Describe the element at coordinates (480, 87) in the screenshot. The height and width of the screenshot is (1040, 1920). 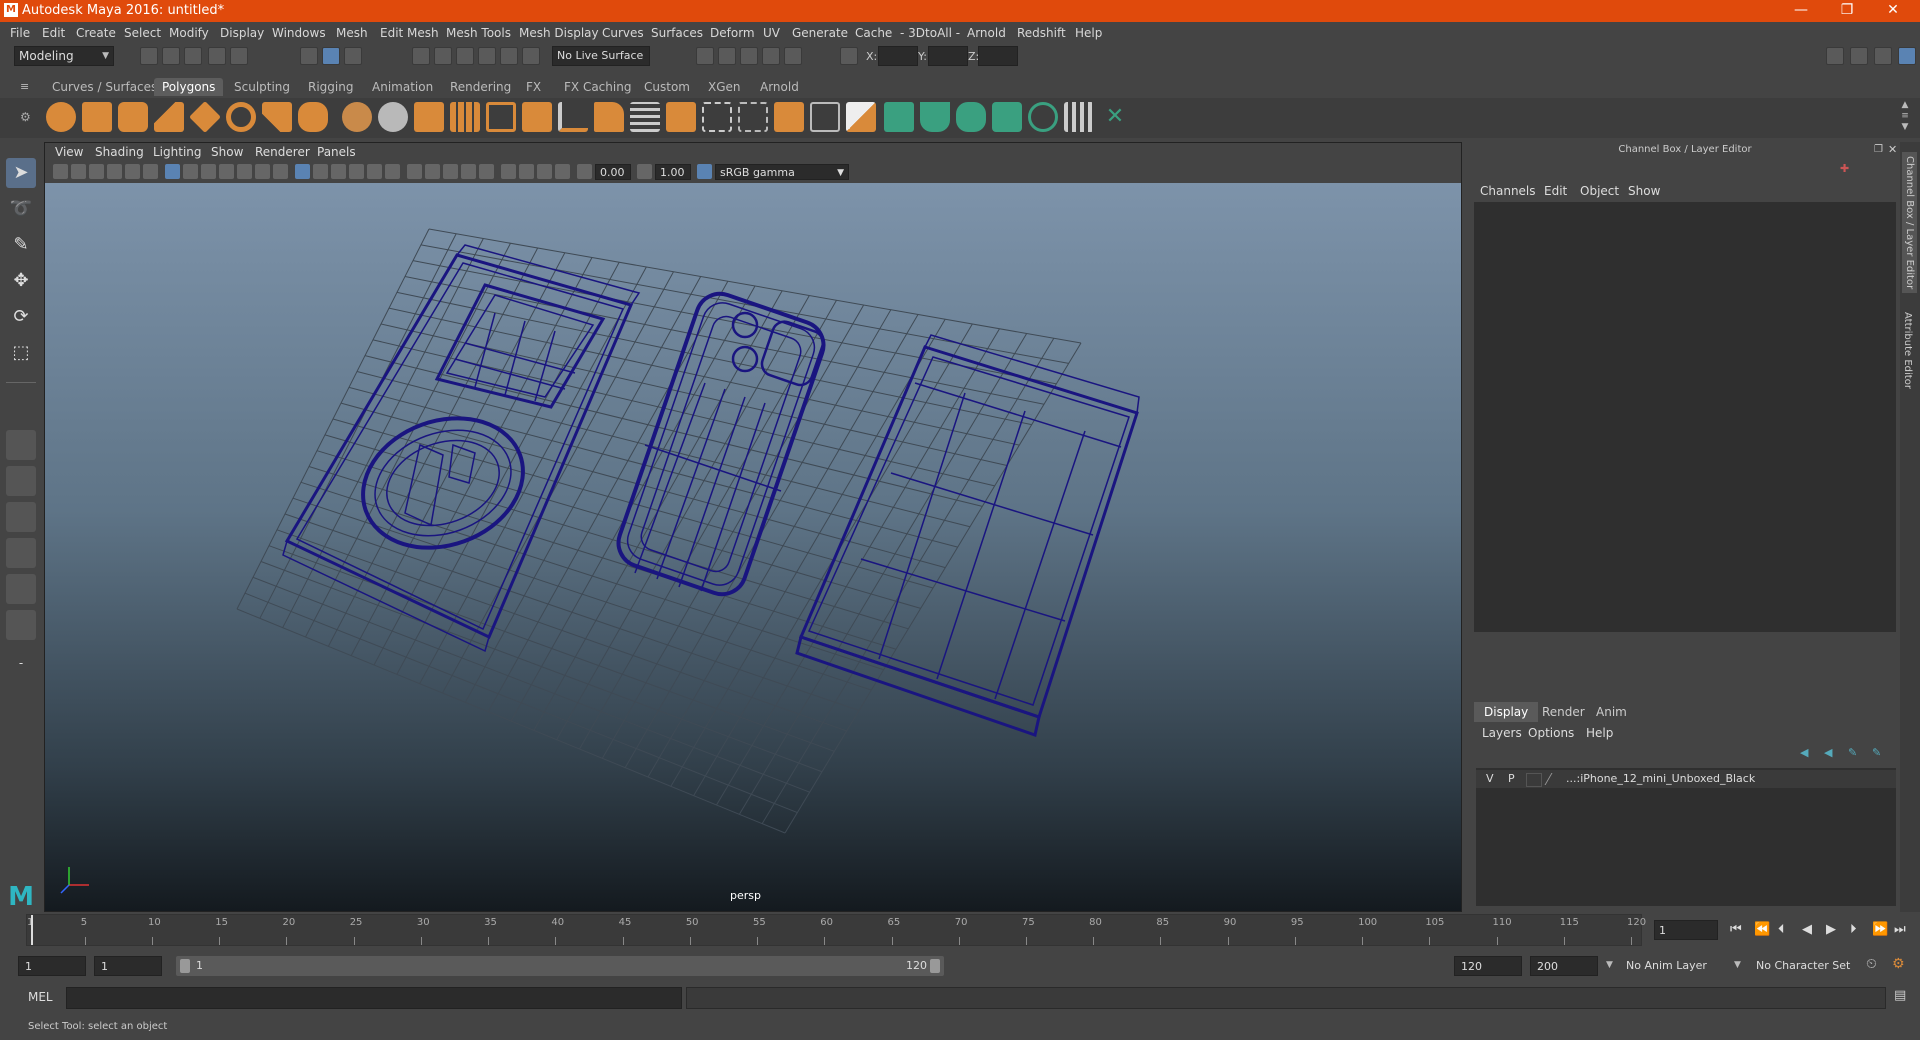
I see `tab-rendering: Rendering` at that location.